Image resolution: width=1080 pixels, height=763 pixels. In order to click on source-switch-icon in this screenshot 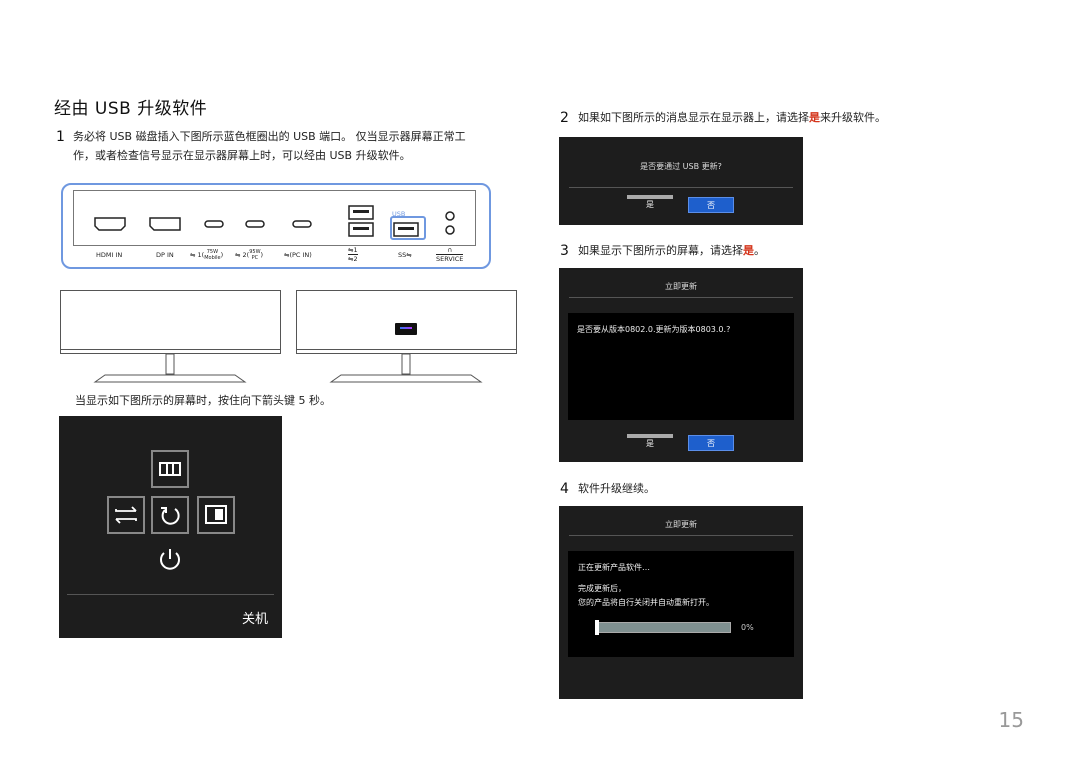, I will do `click(126, 515)`.